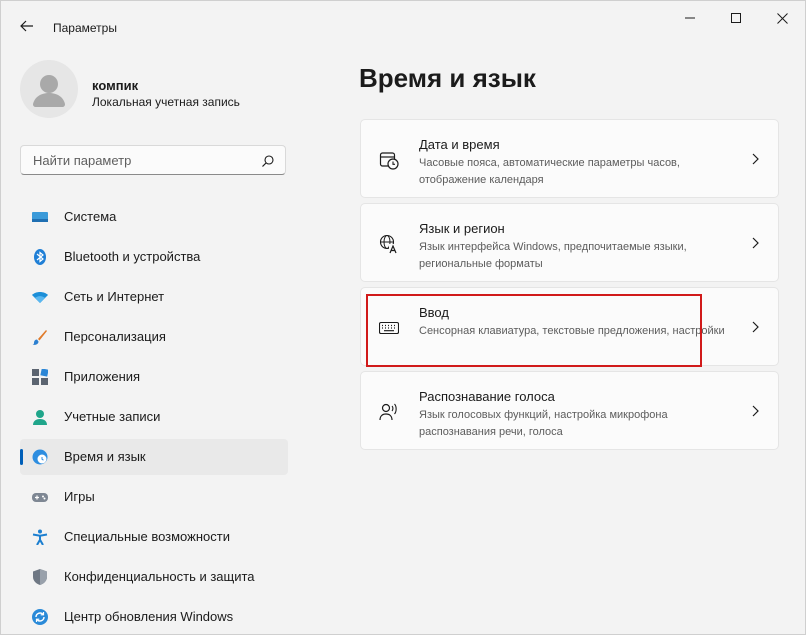 Image resolution: width=806 pixels, height=635 pixels. What do you see at coordinates (40, 417) in the screenshot?
I see `accounts-icon` at bounding box center [40, 417].